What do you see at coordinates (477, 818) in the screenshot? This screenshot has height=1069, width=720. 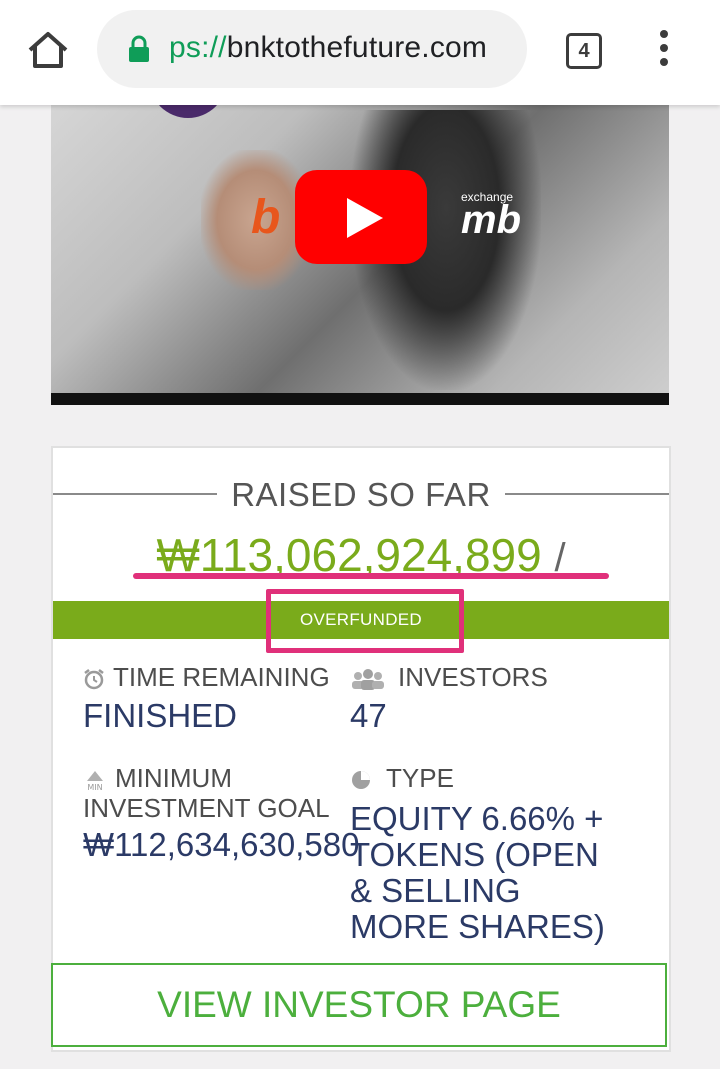 I see `type-value-line-1: EQUITY 6.66% +` at bounding box center [477, 818].